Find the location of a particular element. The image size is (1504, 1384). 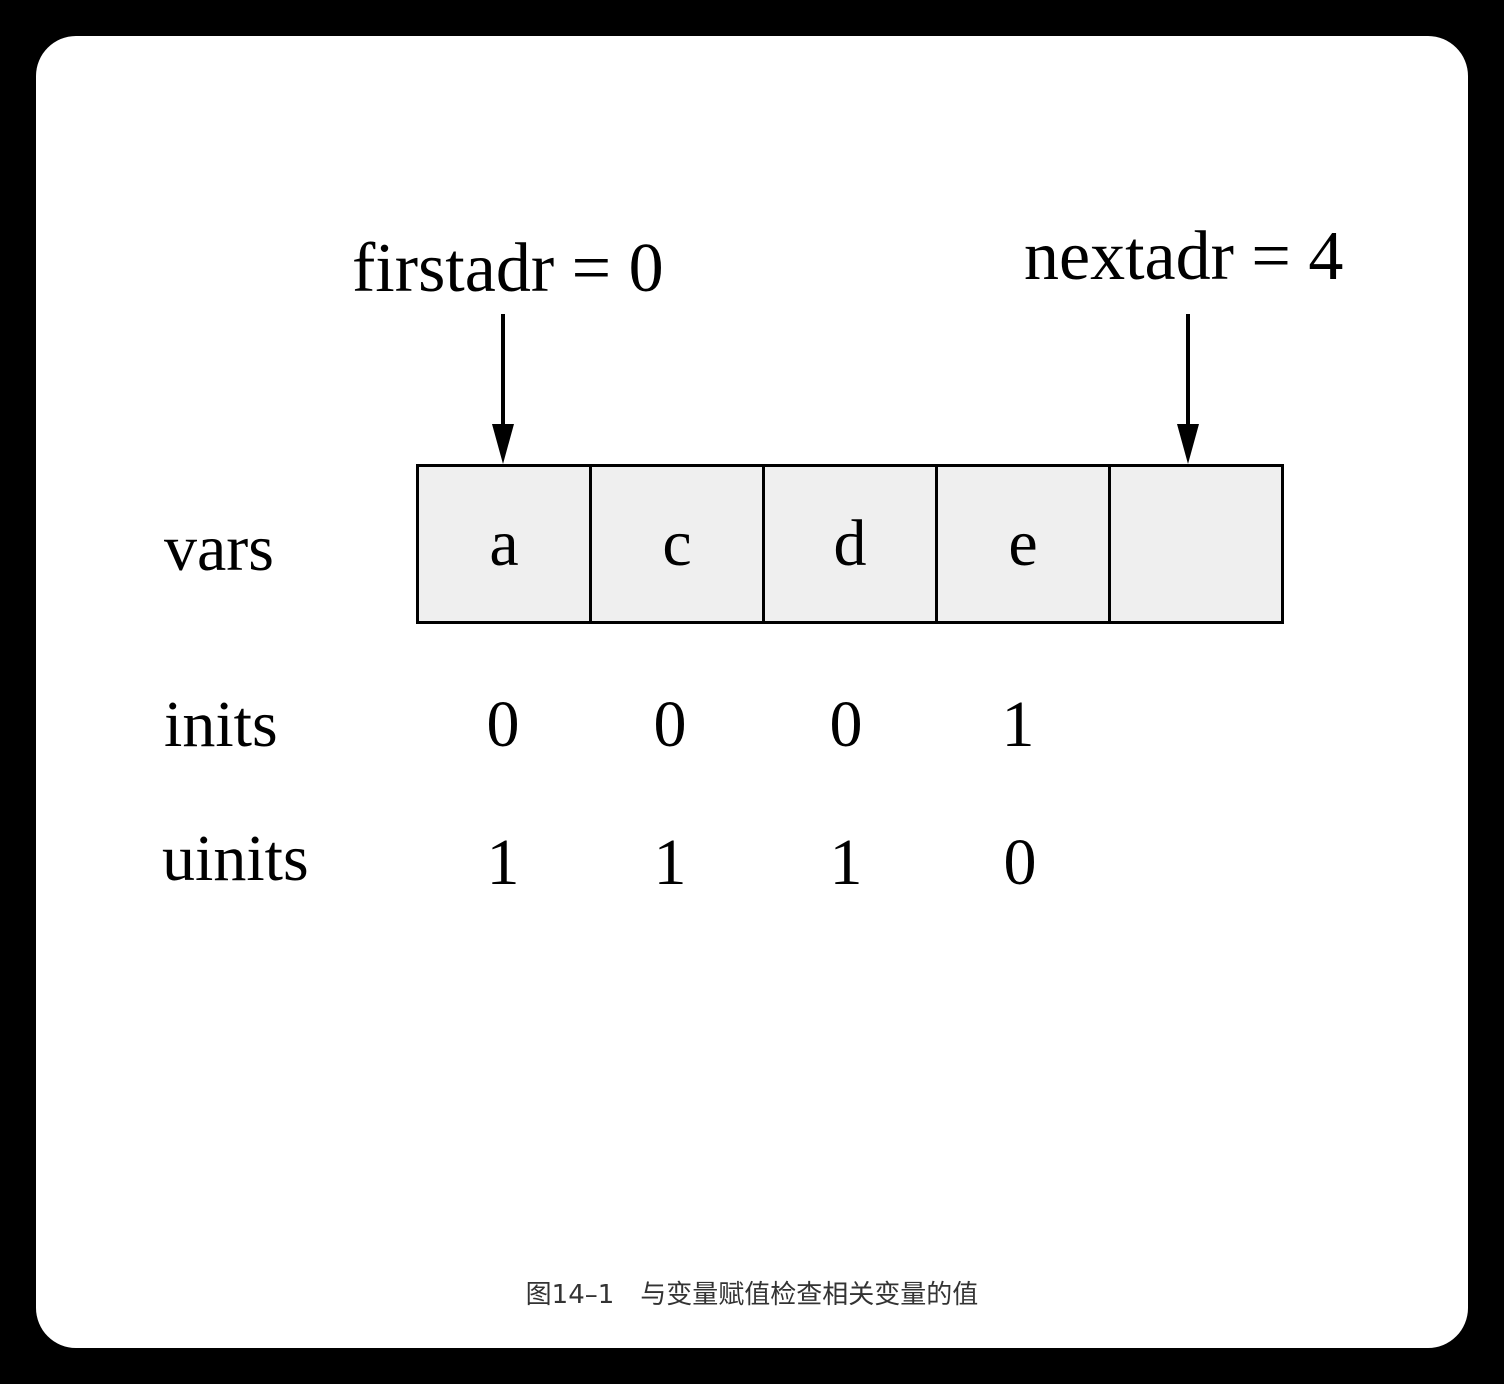

nextadr-arrow is located at coordinates (1188, 389).